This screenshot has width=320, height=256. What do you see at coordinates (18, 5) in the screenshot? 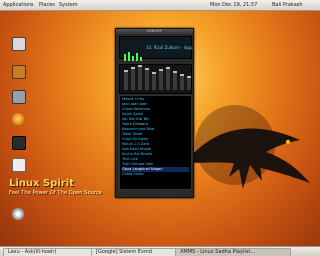
I see `applications-menu: Applications` at bounding box center [18, 5].